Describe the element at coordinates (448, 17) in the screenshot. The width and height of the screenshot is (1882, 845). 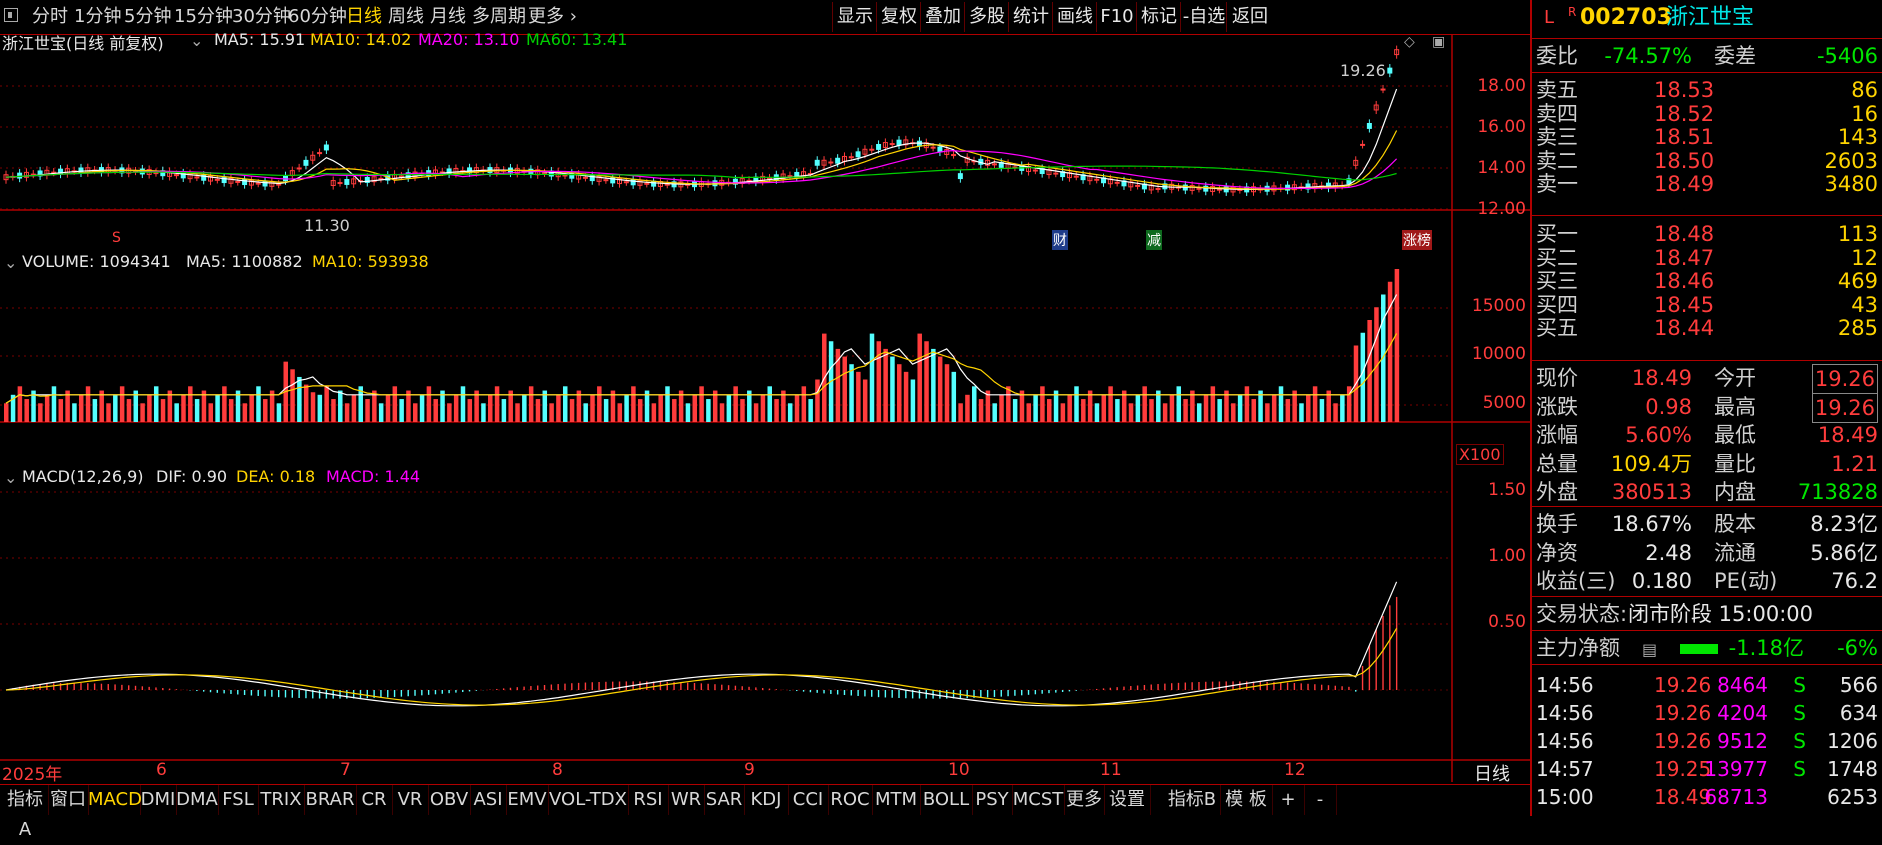
I see `period-tab: 月线` at that location.